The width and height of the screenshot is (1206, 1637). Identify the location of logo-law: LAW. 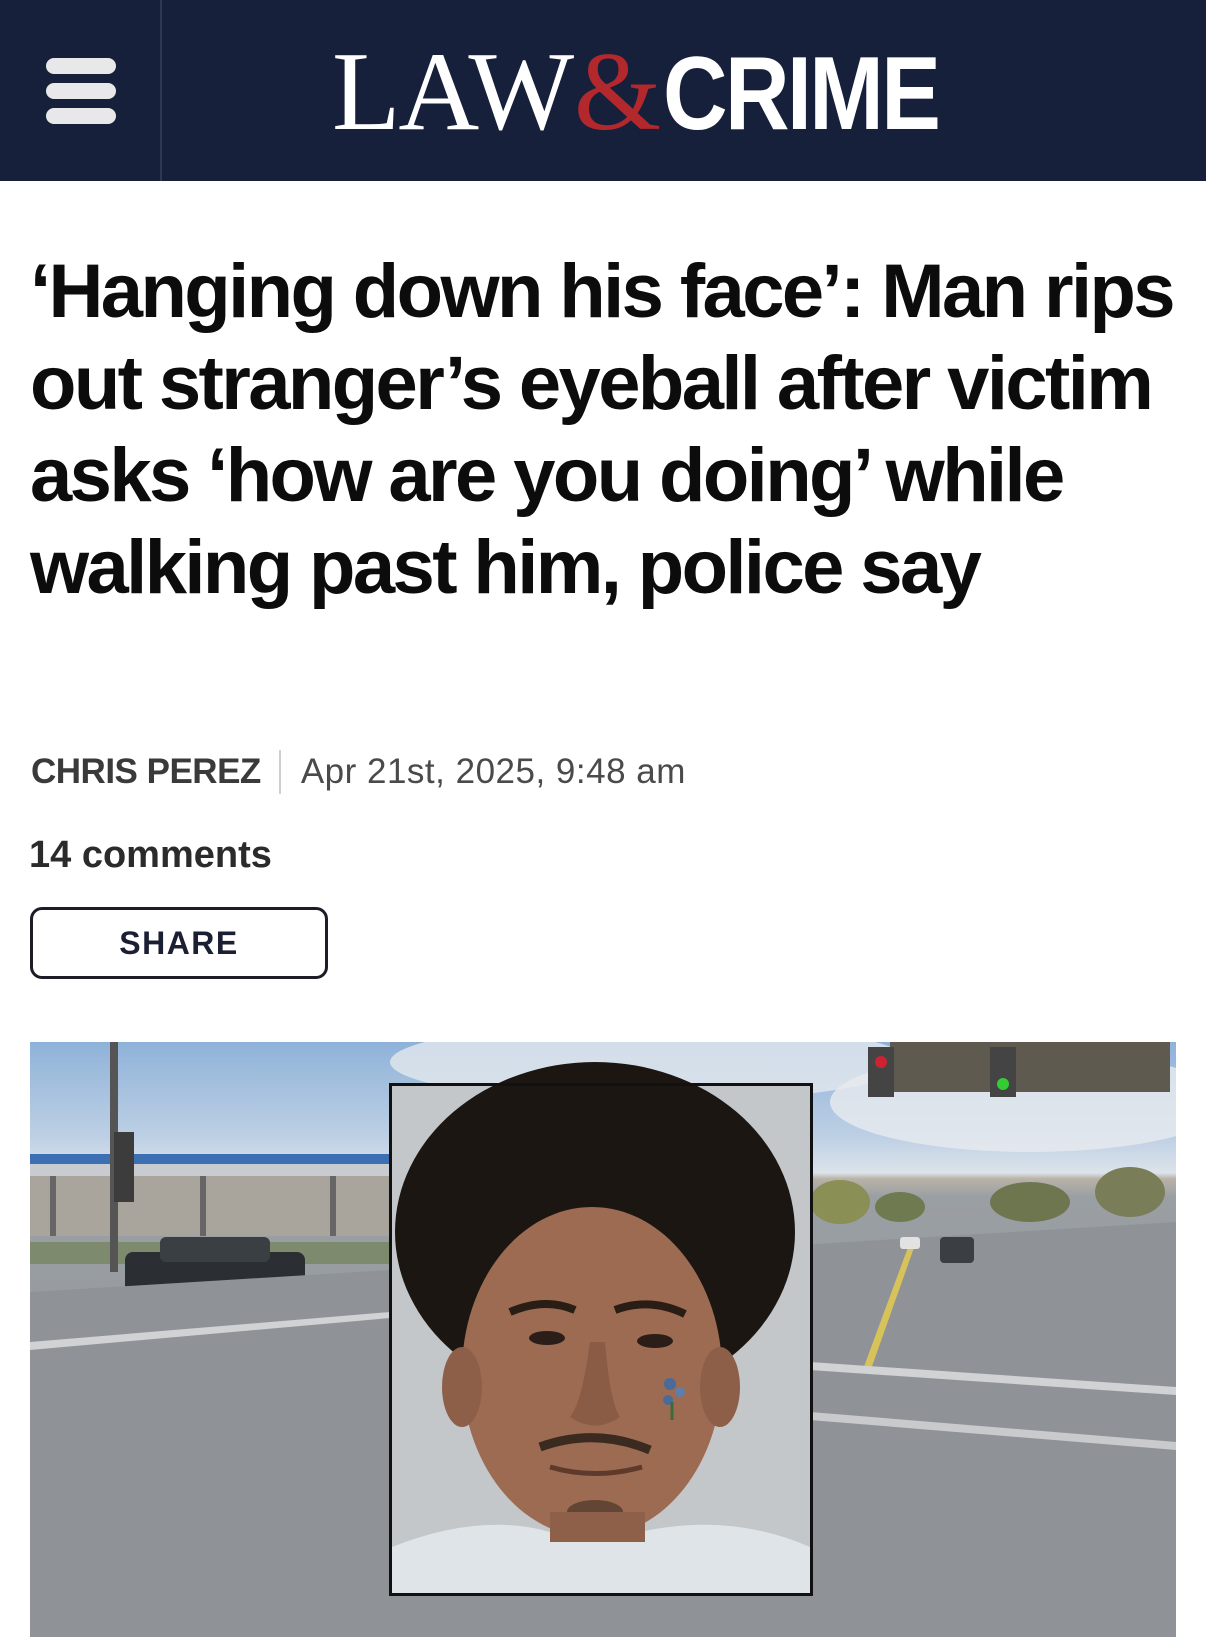
(453, 92).